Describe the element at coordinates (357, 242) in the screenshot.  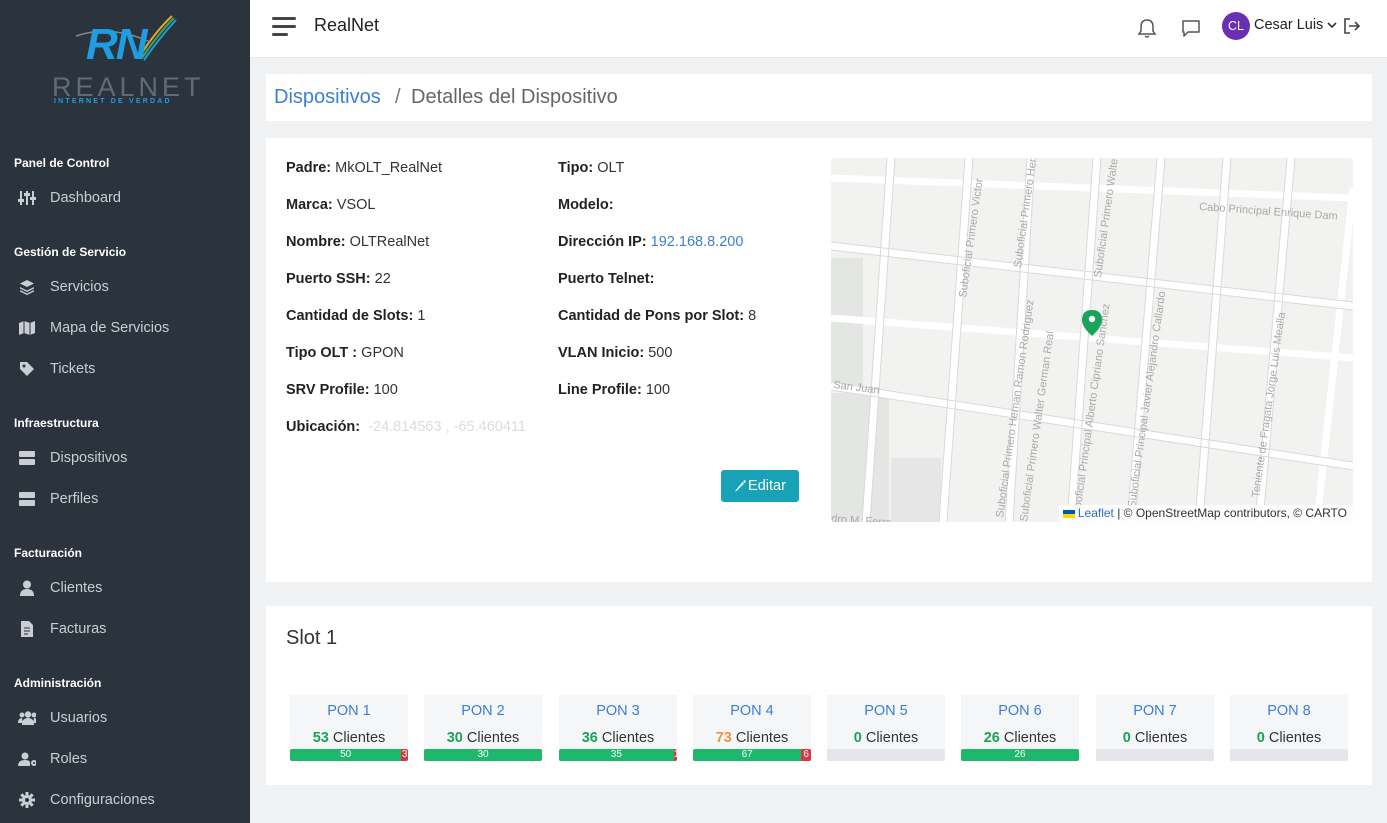
I see `field-nombre: Nombre: OLTRealNet` at that location.